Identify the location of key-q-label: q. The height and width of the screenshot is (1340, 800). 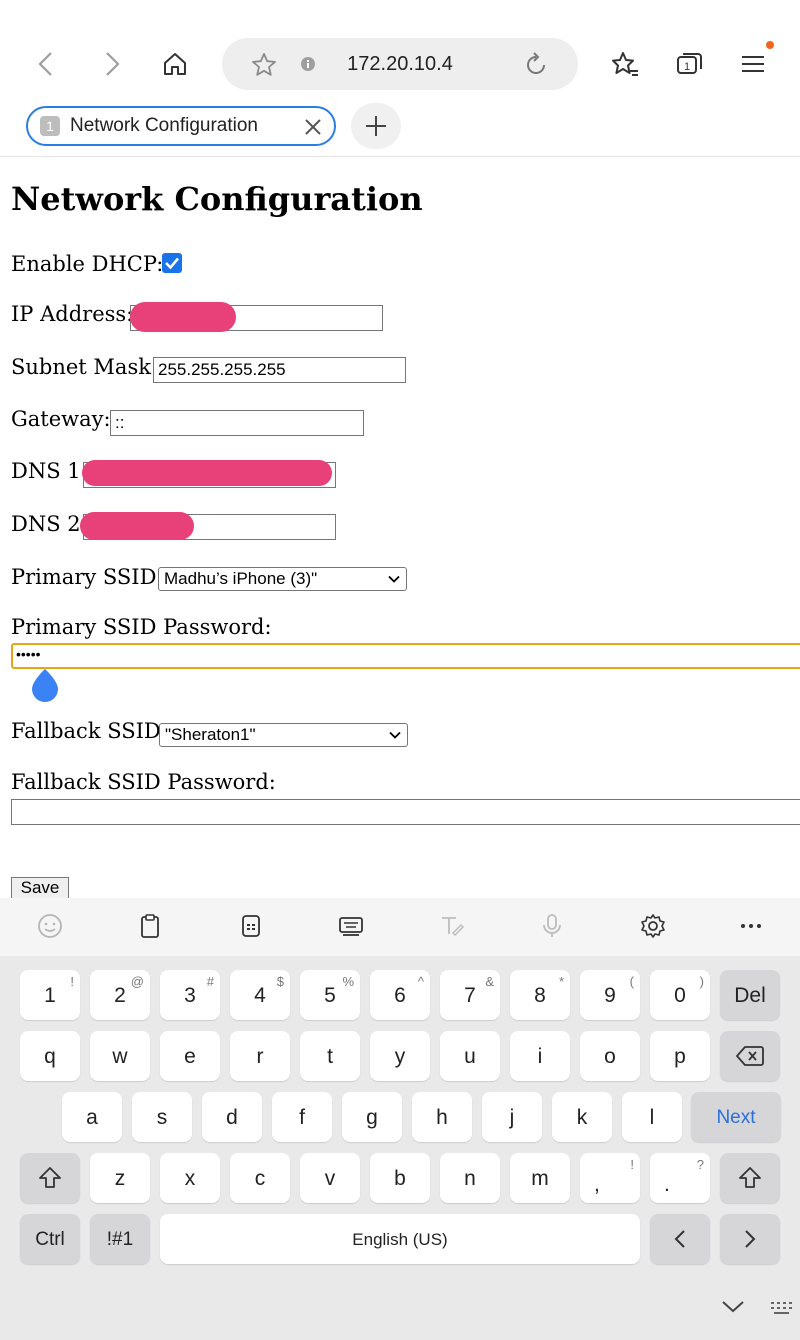
(50, 1056).